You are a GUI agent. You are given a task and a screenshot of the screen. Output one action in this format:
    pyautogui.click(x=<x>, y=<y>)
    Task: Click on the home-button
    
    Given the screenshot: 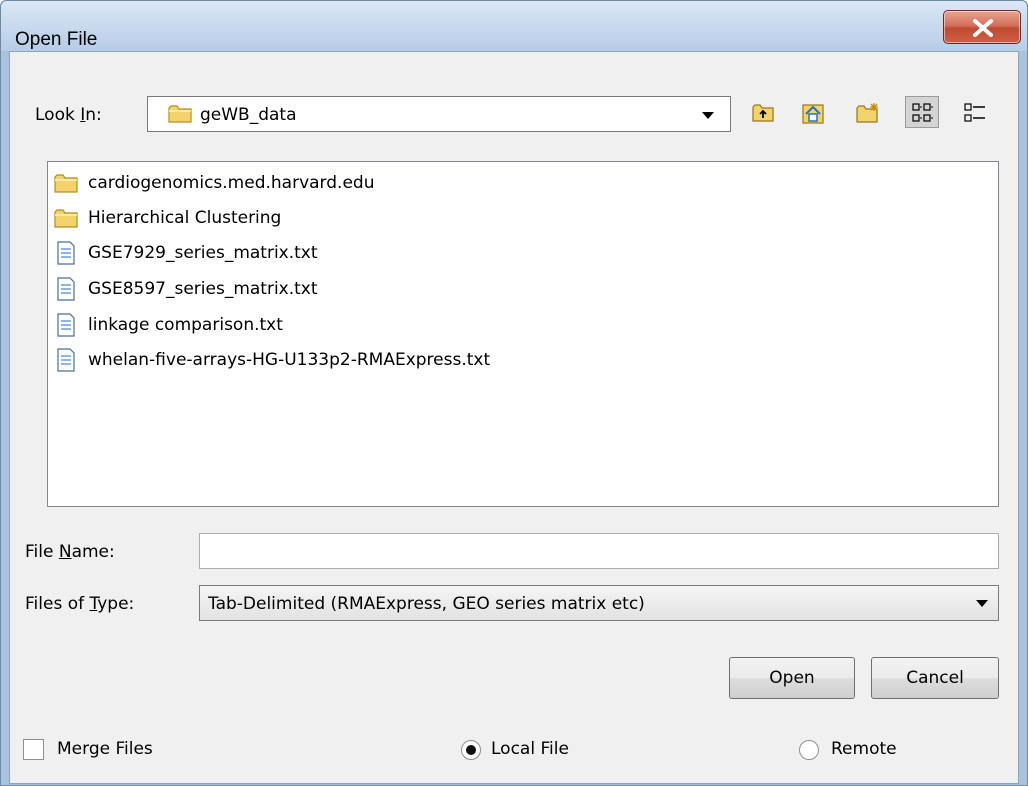 What is the action you would take?
    pyautogui.click(x=812, y=112)
    